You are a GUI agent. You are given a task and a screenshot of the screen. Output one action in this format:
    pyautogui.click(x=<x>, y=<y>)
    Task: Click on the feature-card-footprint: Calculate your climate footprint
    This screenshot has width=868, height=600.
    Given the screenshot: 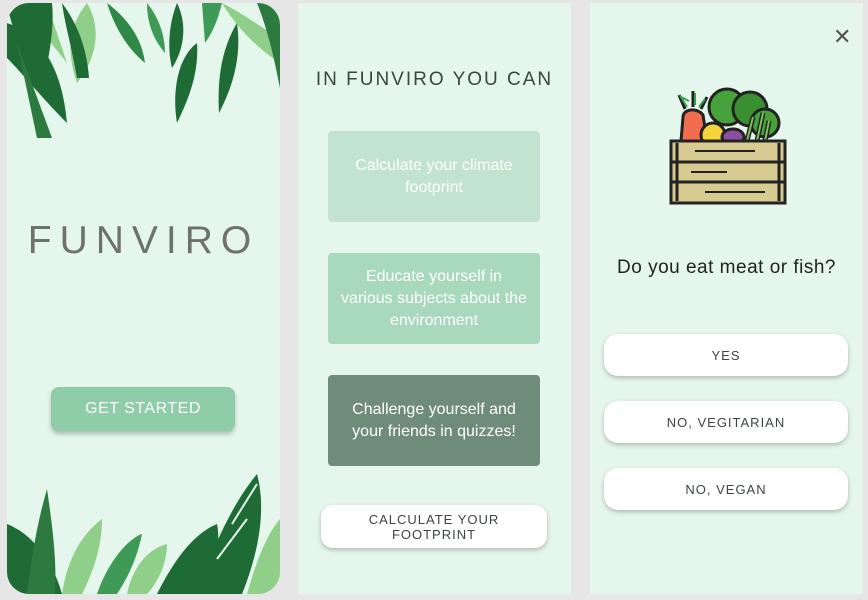 What is the action you would take?
    pyautogui.click(x=434, y=176)
    